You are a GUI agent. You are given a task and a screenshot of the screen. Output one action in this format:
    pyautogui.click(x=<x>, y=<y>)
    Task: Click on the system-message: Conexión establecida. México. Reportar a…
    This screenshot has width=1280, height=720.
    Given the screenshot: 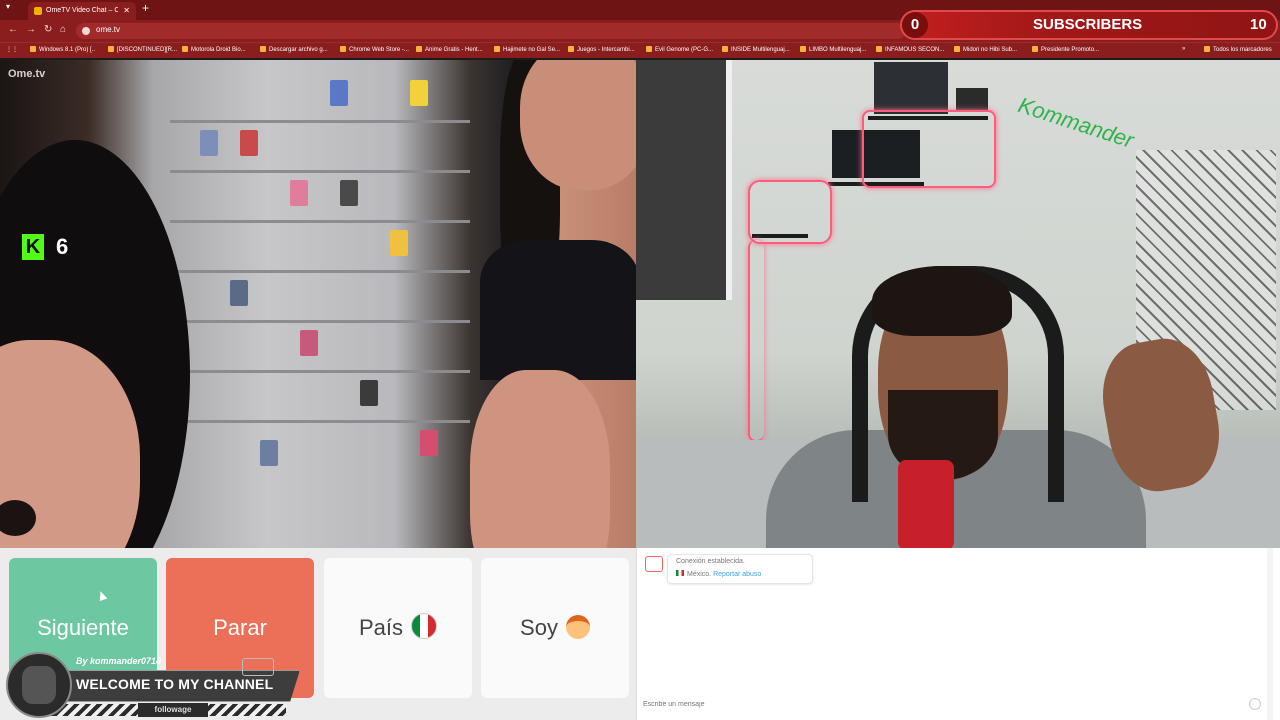 What is the action you would take?
    pyautogui.click(x=740, y=569)
    